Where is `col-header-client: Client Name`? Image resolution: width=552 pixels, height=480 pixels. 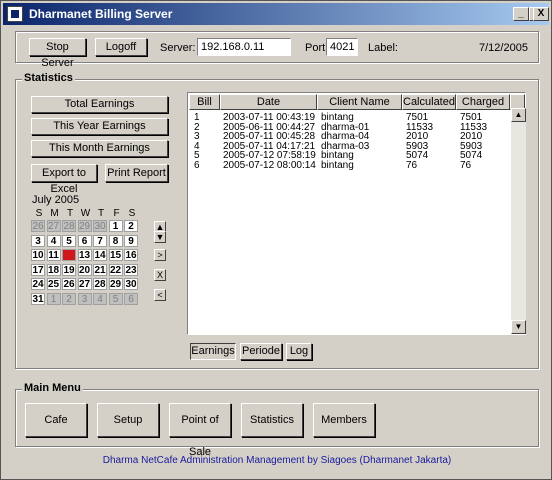 col-header-client: Client Name is located at coordinates (359, 102).